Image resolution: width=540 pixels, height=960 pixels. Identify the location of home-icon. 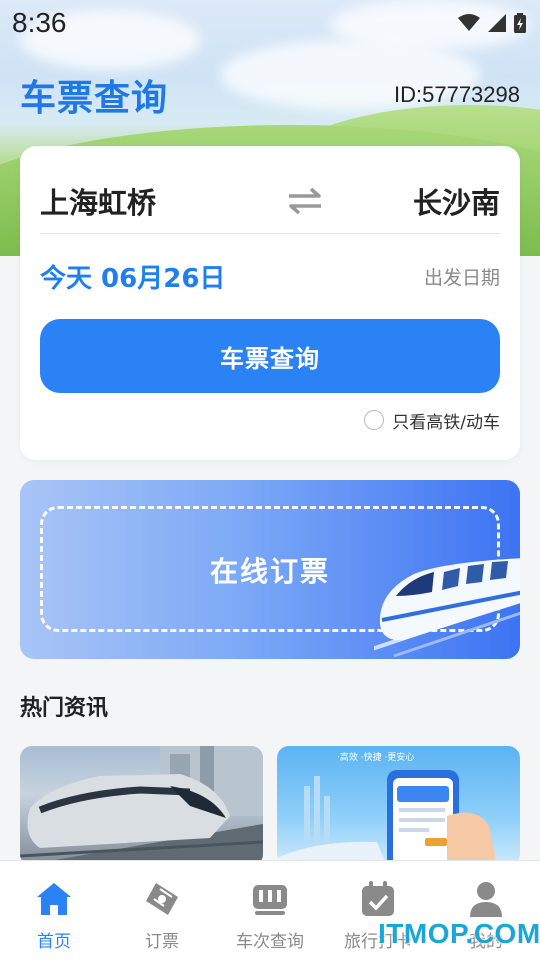
(54, 899).